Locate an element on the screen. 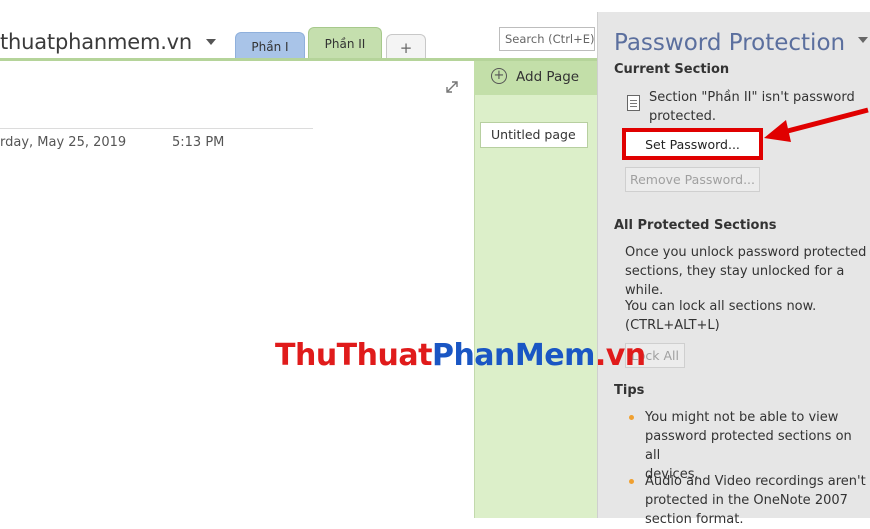 This screenshot has height=529, width=870. tab-label: Phần II is located at coordinates (345, 44).